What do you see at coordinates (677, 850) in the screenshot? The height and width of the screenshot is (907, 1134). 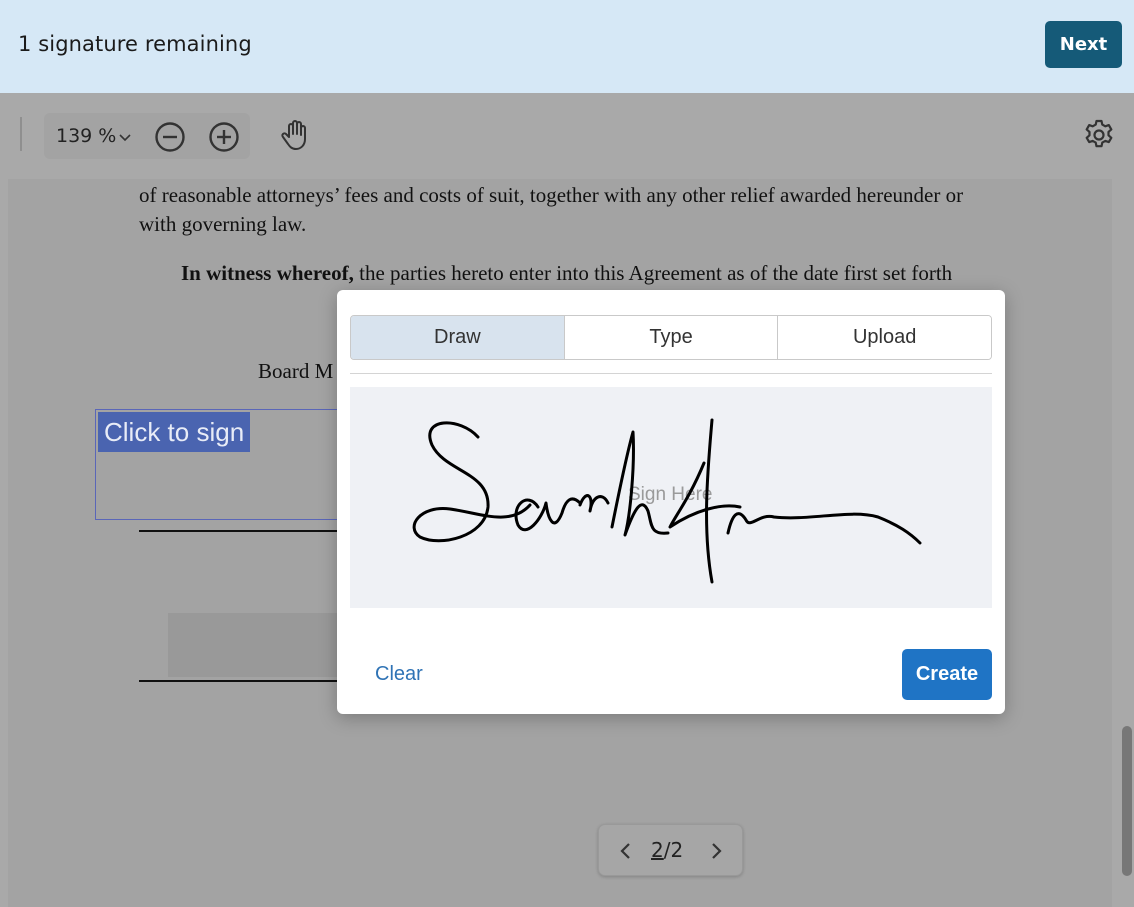 I see `total-pages: 2` at bounding box center [677, 850].